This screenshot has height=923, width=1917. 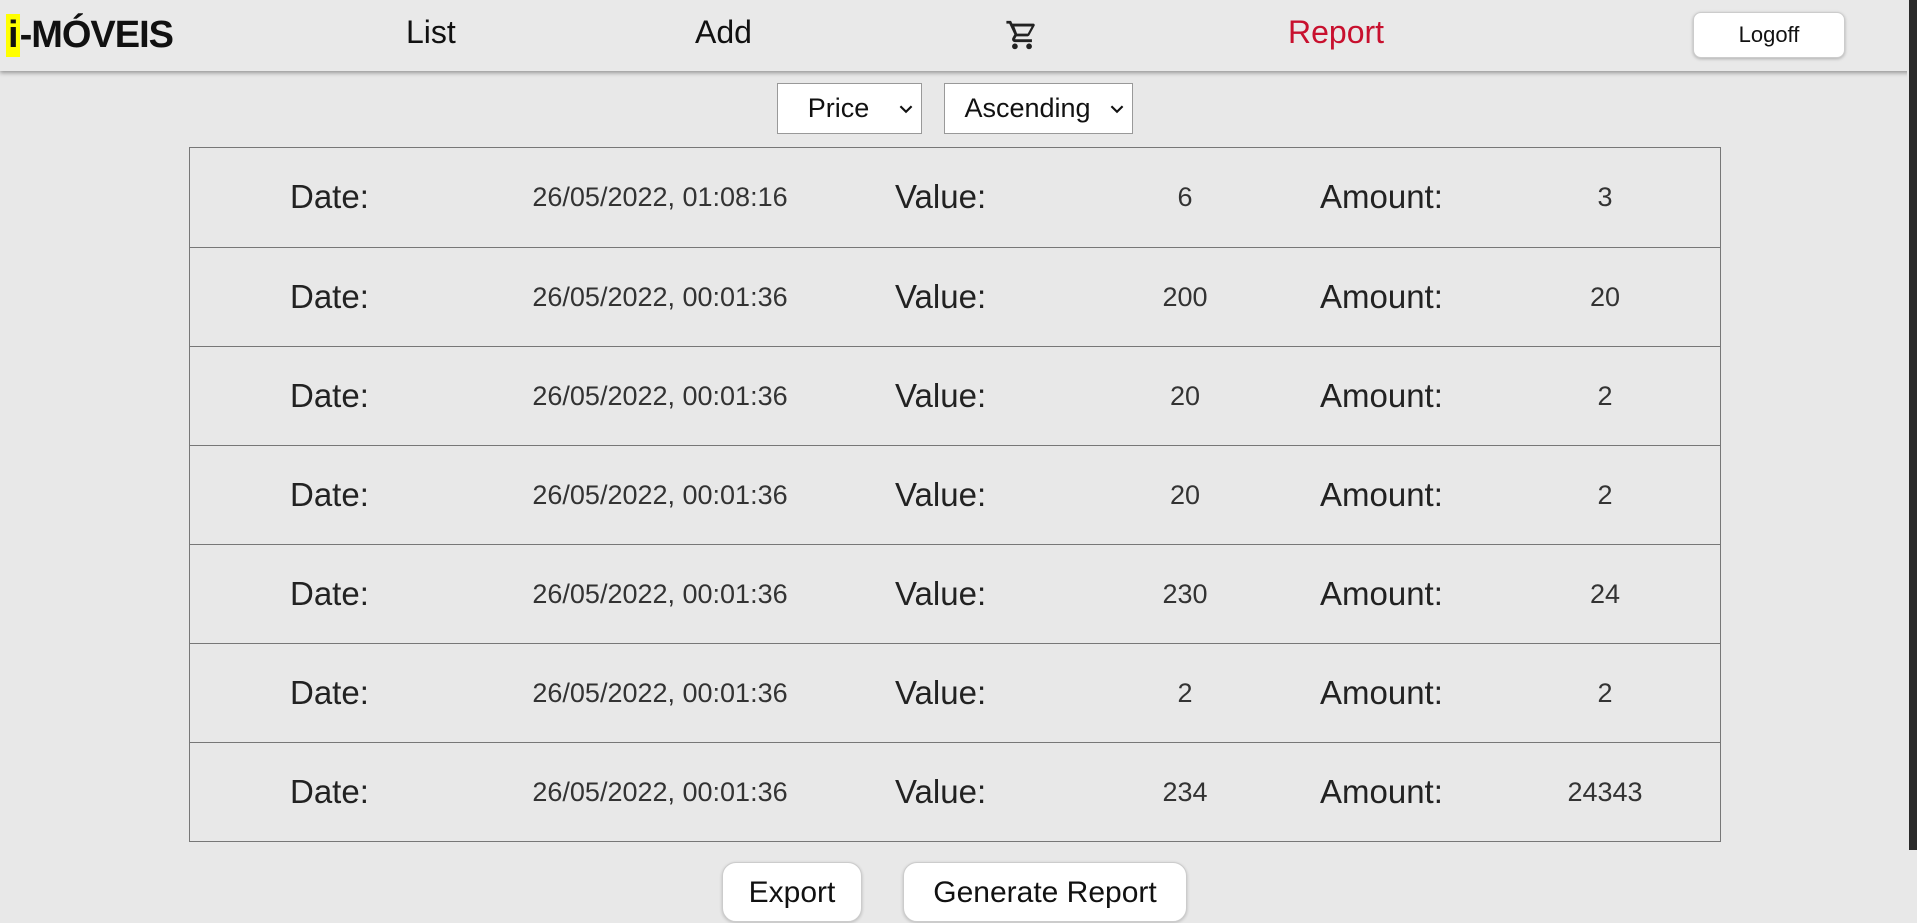 I want to click on export-button: Export, so click(x=792, y=892).